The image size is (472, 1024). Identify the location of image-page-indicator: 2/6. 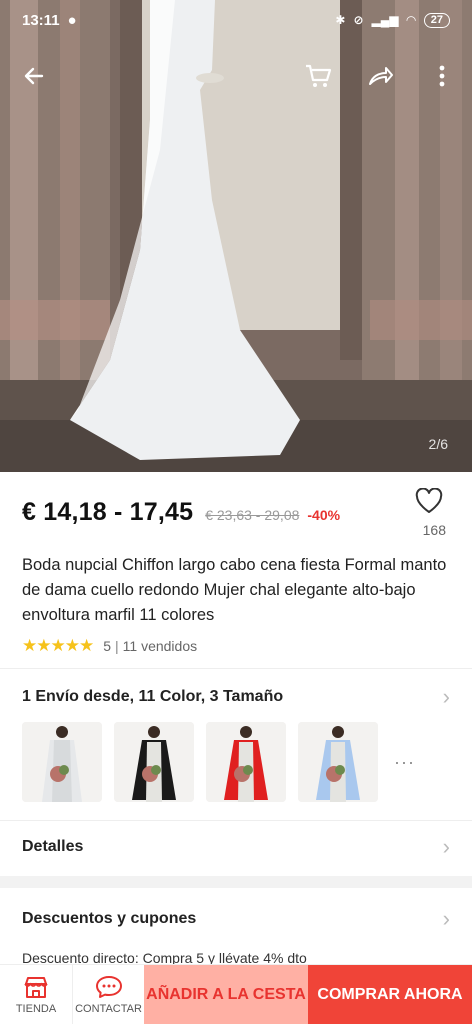
(438, 444).